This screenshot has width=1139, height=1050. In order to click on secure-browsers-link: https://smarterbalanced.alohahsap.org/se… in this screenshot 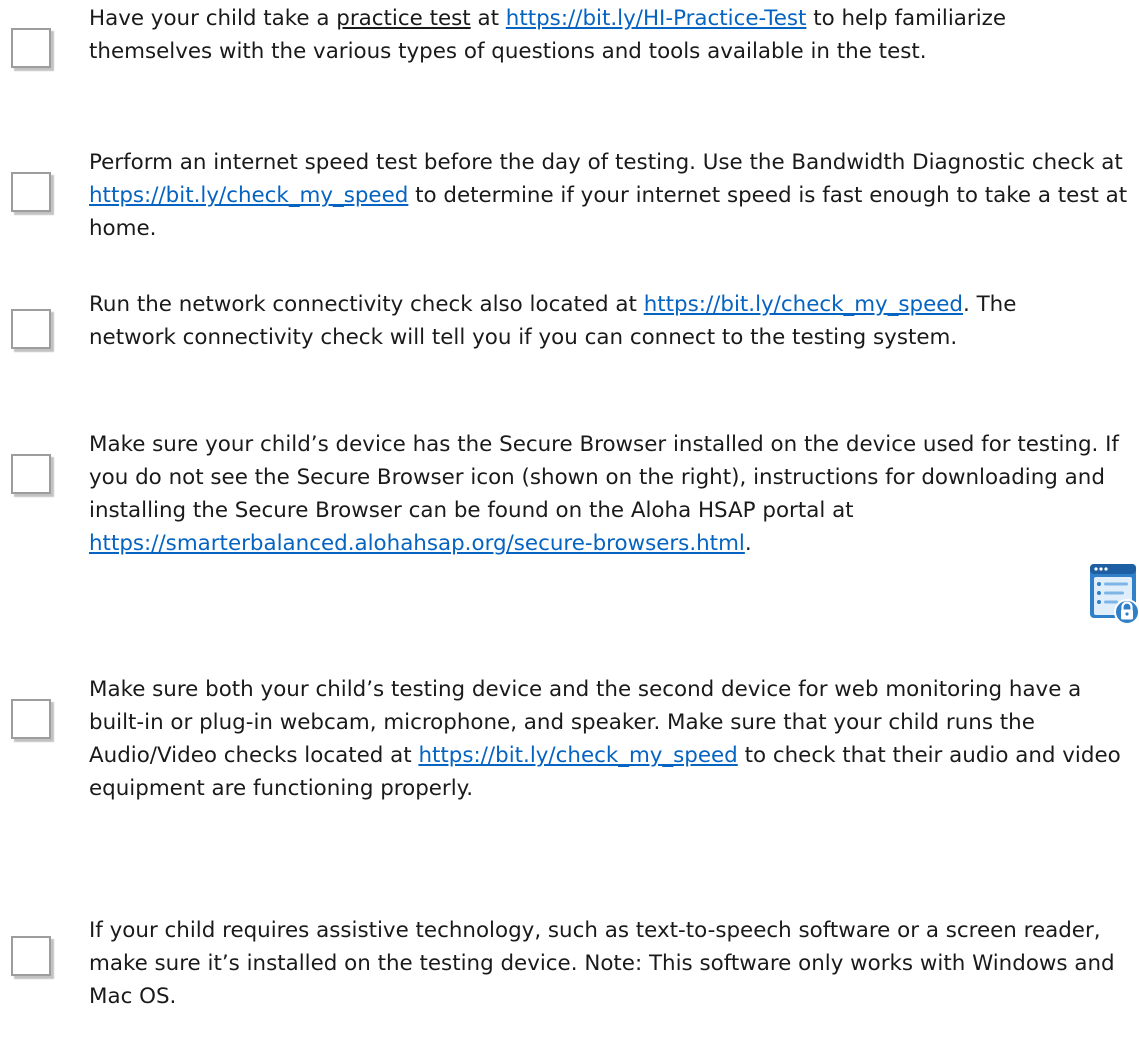, I will do `click(417, 543)`.